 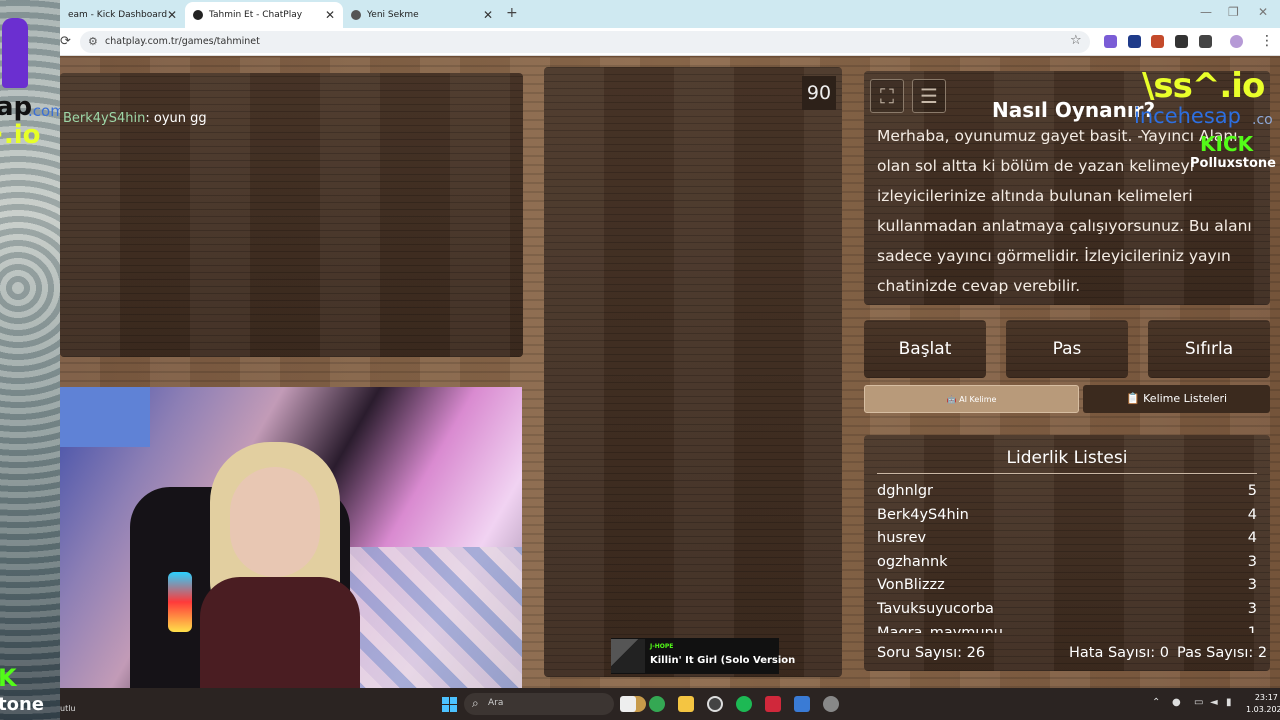 What do you see at coordinates (1076, 40) in the screenshot?
I see `bookmark-star-icon: ☆` at bounding box center [1076, 40].